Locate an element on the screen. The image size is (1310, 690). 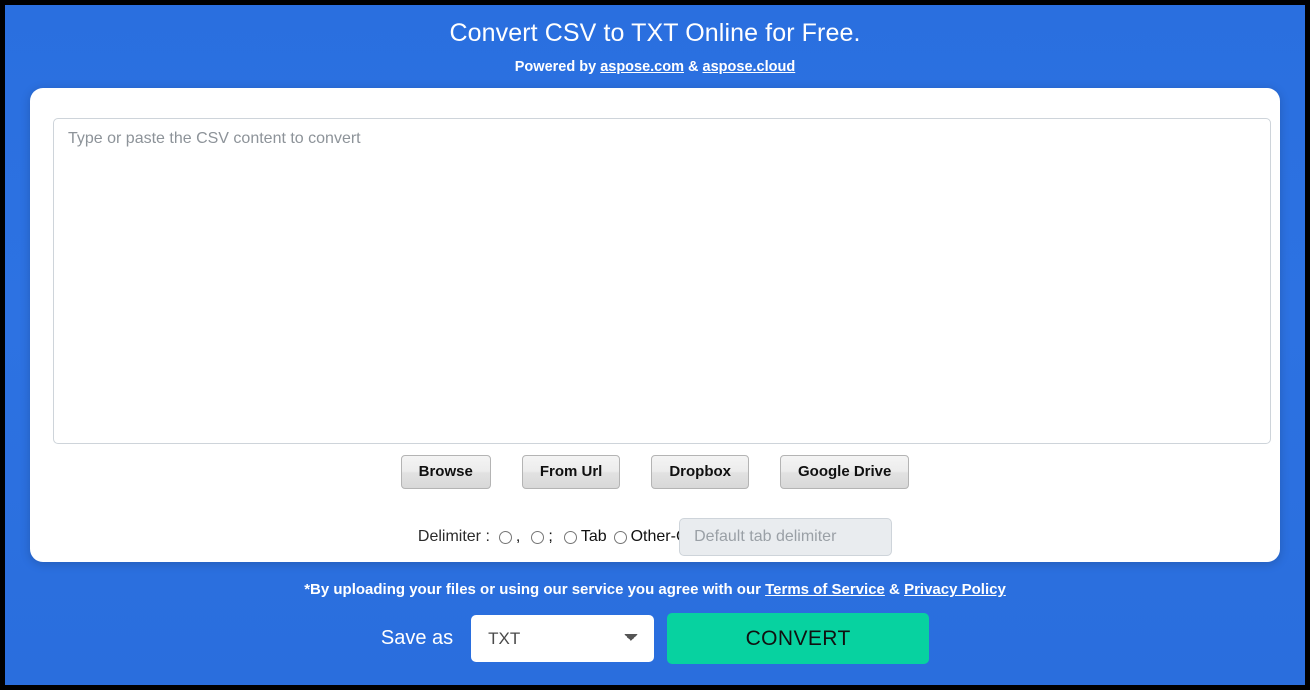
page-title: Convert CSV to TXT Online for Free. is located at coordinates (655, 33).